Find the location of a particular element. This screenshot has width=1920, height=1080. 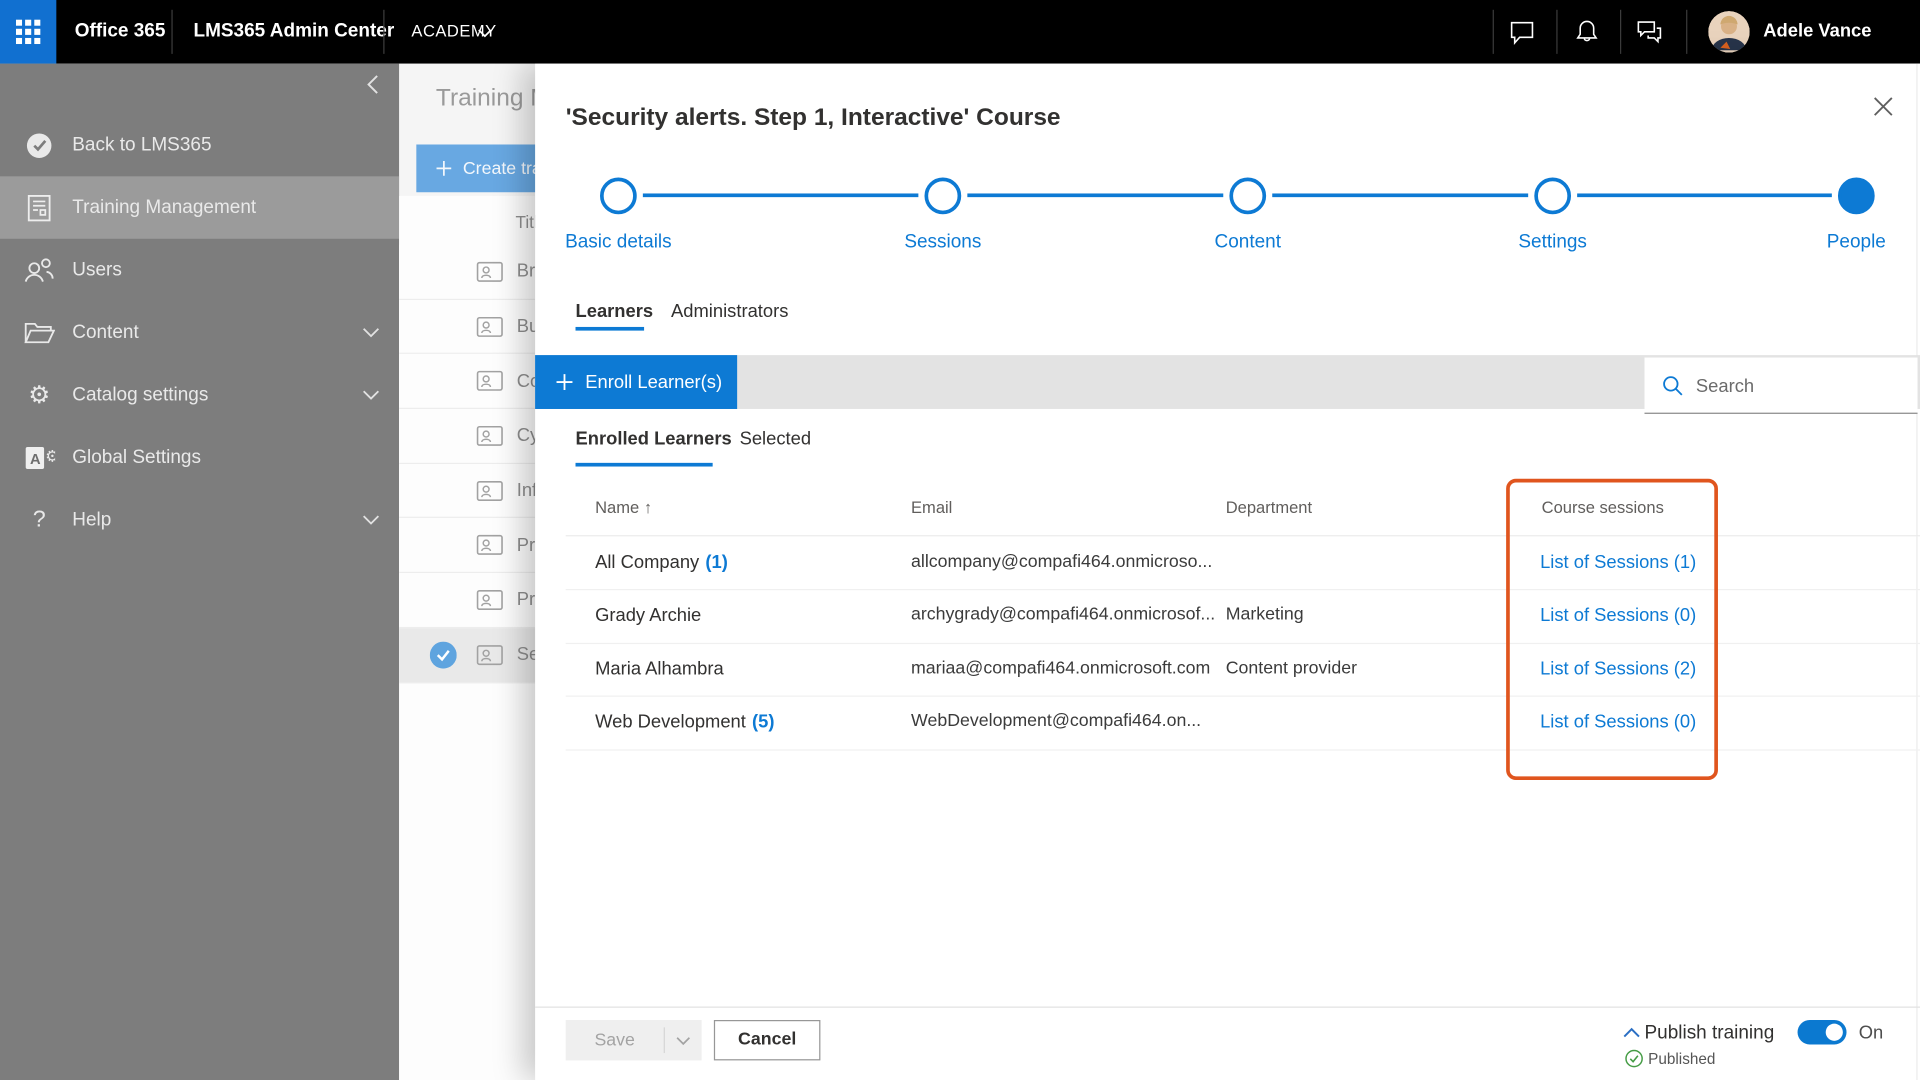

collapse-sidebar-icon is located at coordinates (373, 84).